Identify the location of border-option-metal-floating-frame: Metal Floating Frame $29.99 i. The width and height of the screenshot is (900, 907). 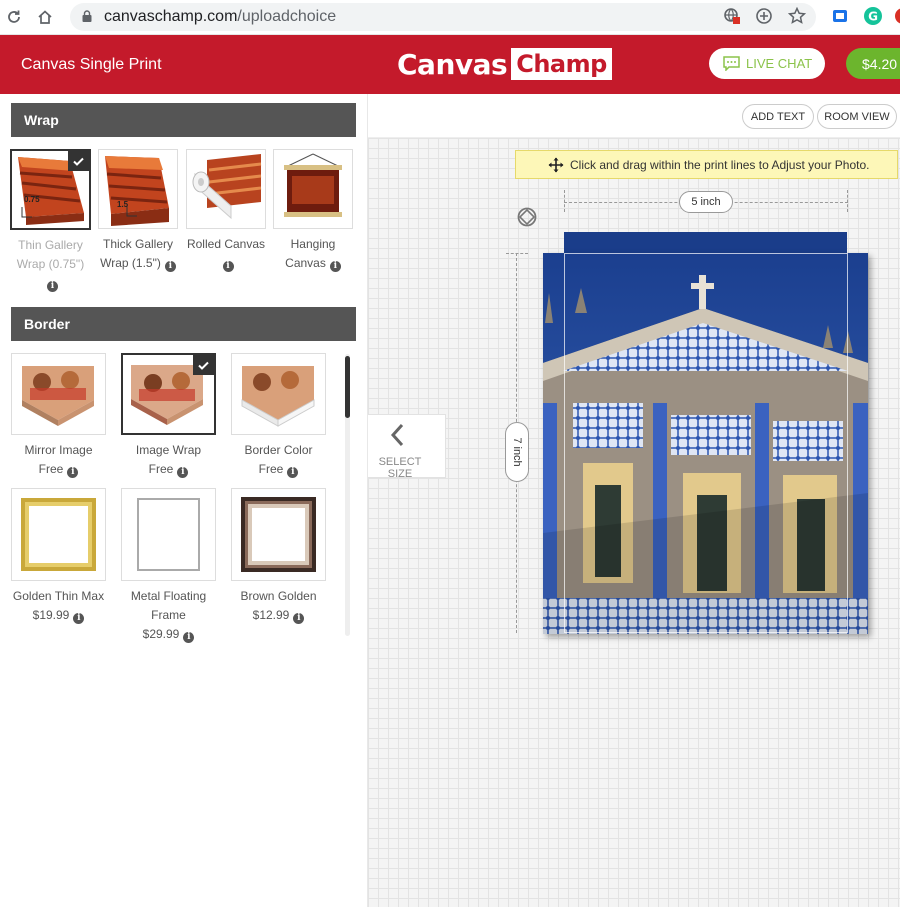
(168, 566).